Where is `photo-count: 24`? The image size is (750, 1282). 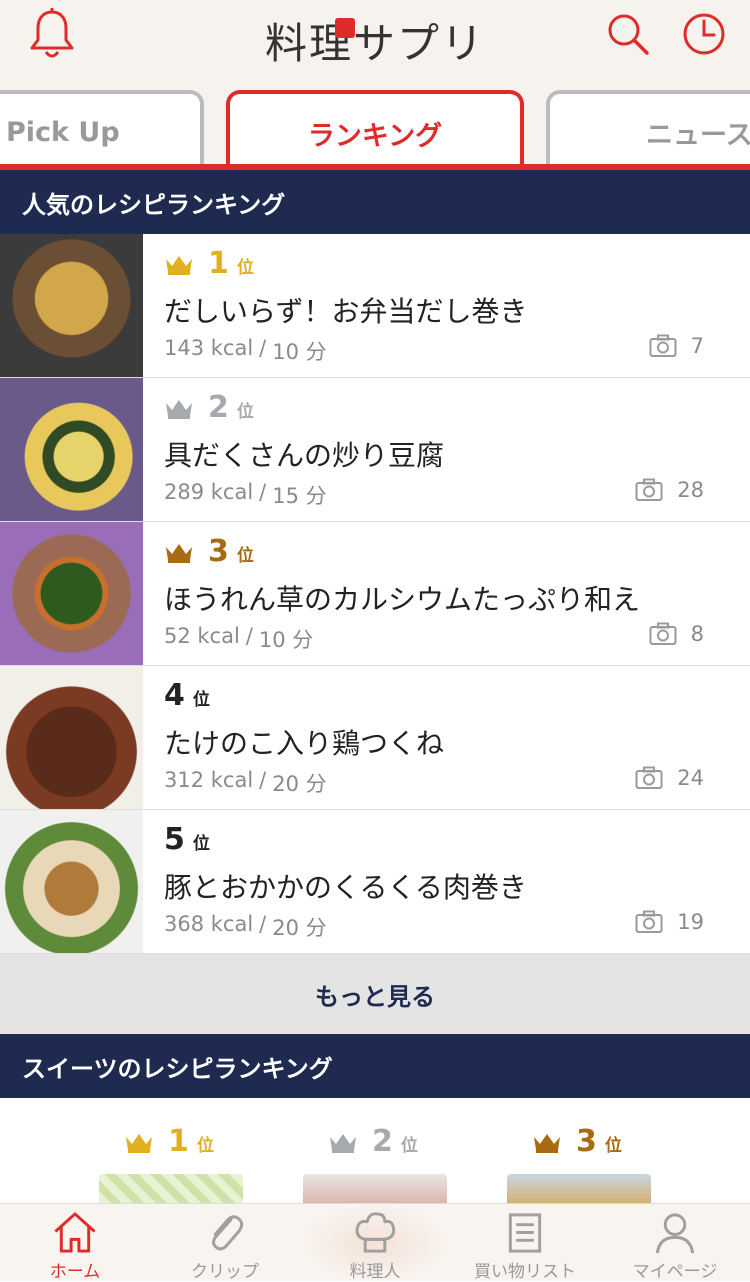
photo-count: 24 is located at coordinates (669, 778).